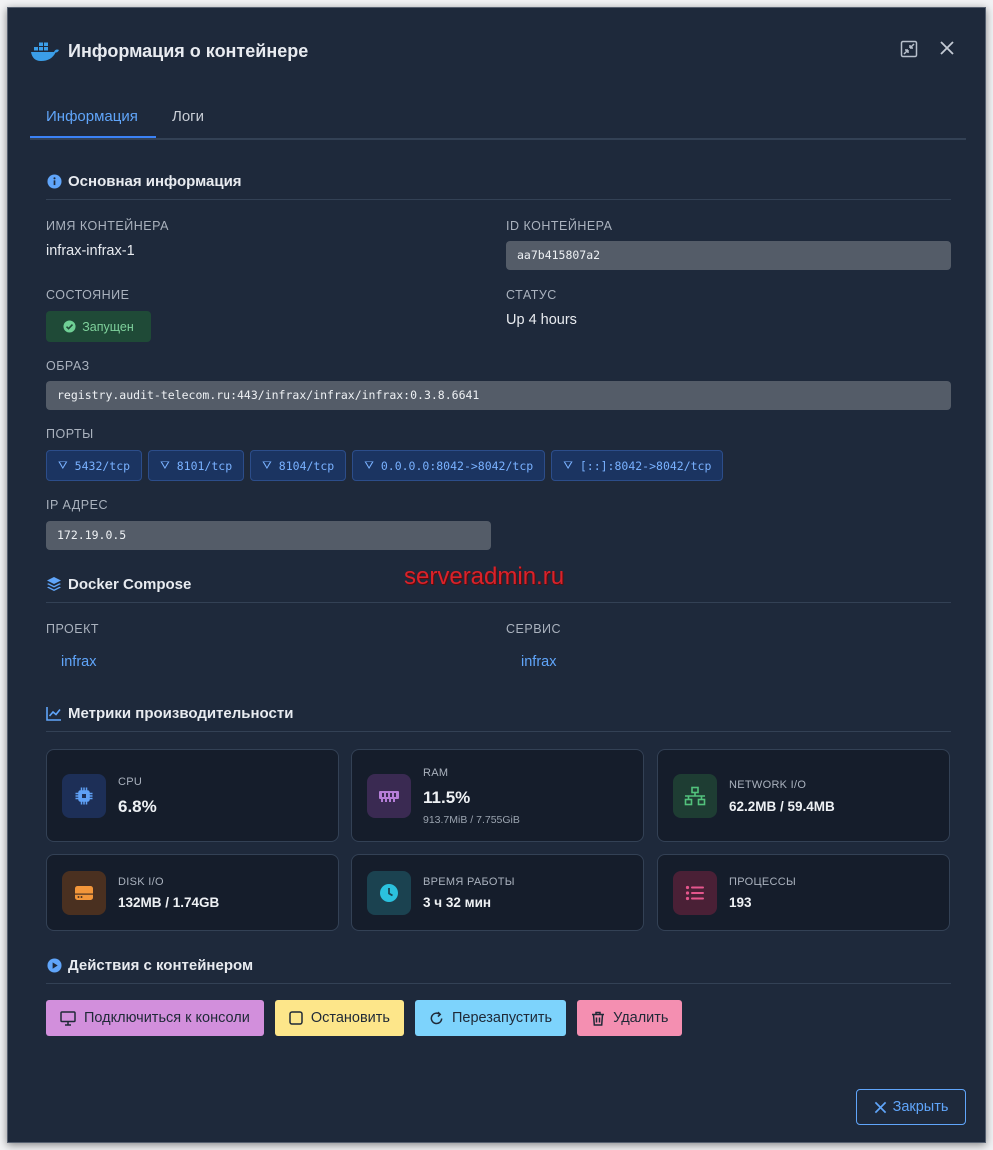  I want to click on image-label: Образ, so click(68, 366).